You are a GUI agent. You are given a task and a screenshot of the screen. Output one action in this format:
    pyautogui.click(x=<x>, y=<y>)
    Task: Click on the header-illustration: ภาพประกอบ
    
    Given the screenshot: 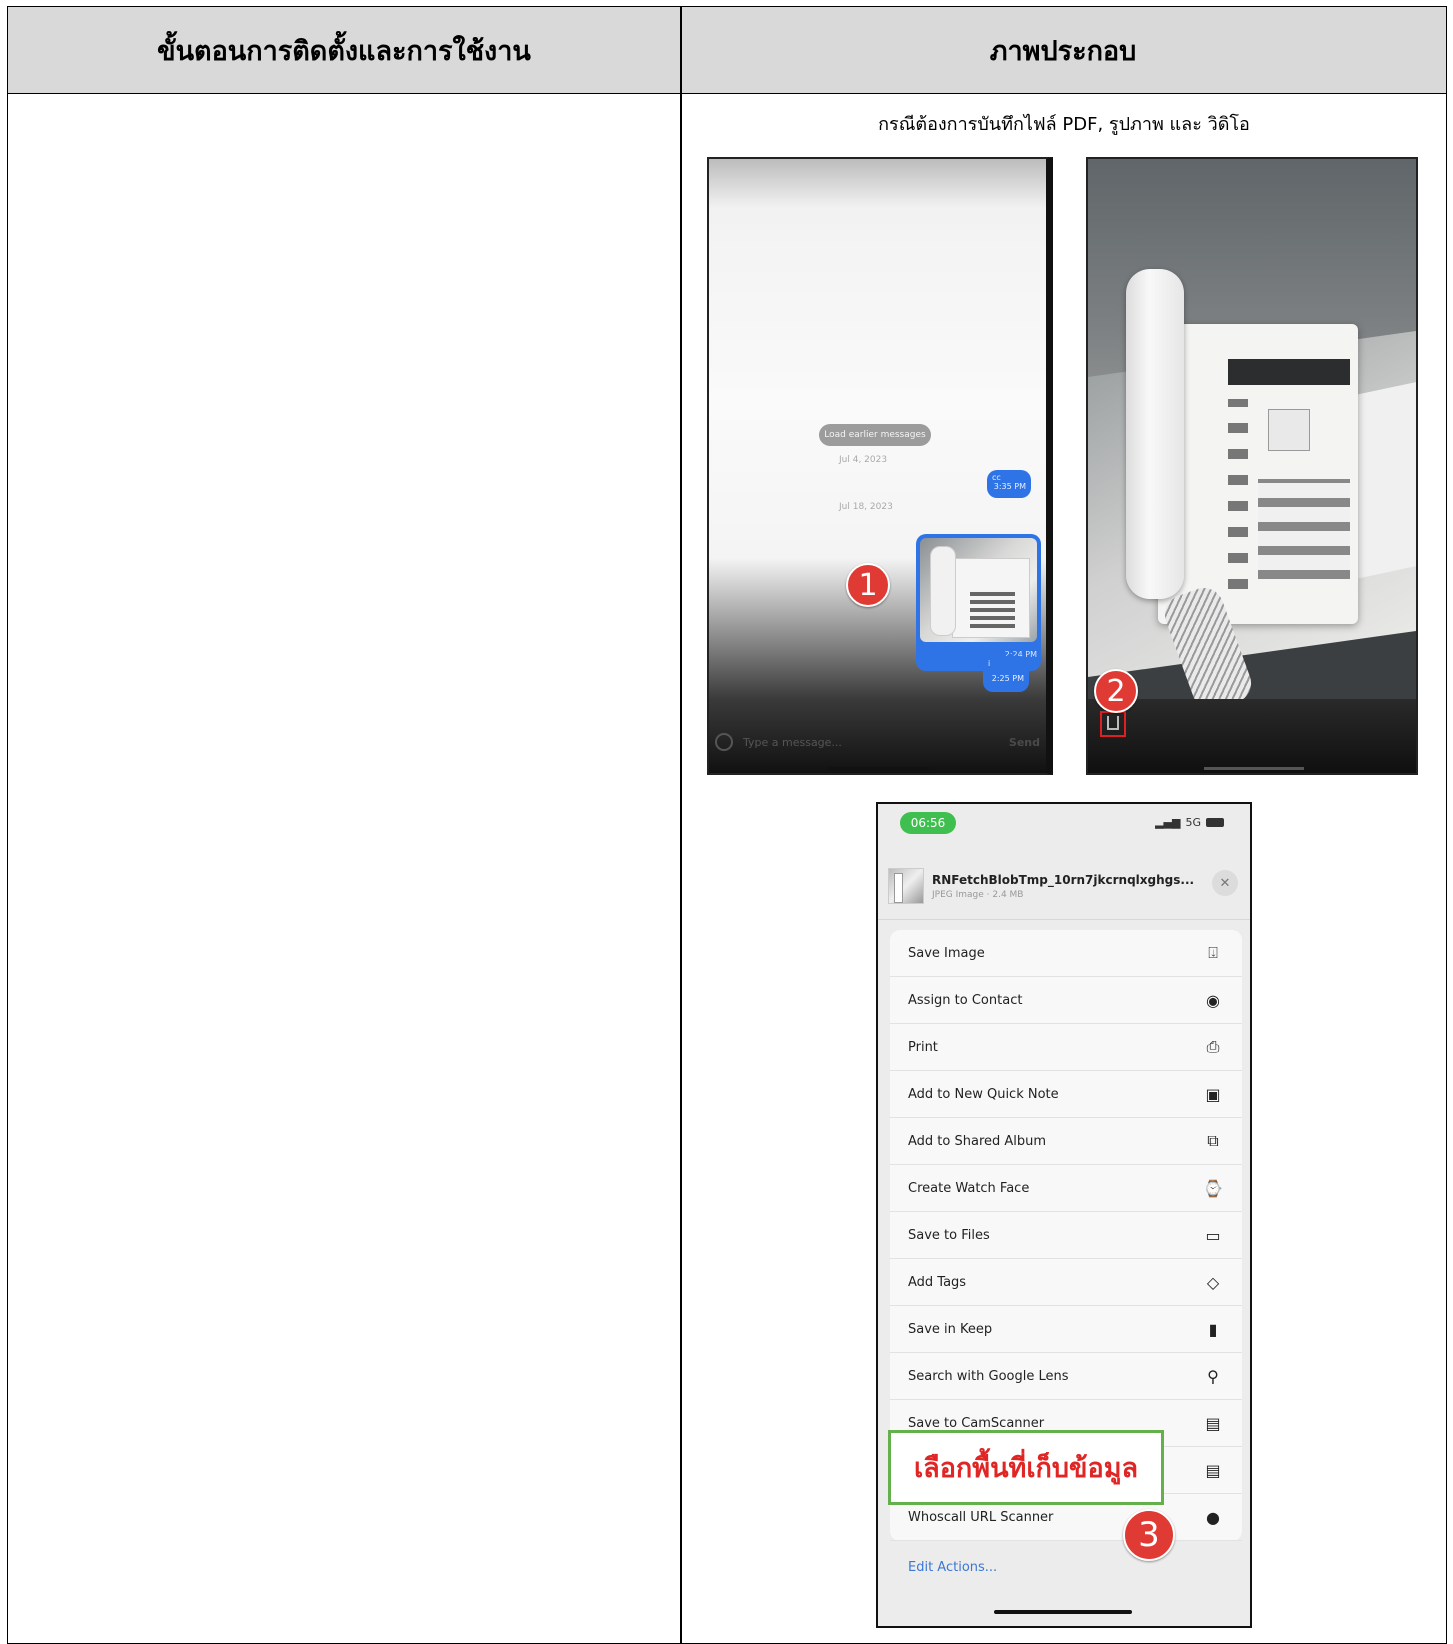 What is the action you would take?
    pyautogui.click(x=1063, y=51)
    